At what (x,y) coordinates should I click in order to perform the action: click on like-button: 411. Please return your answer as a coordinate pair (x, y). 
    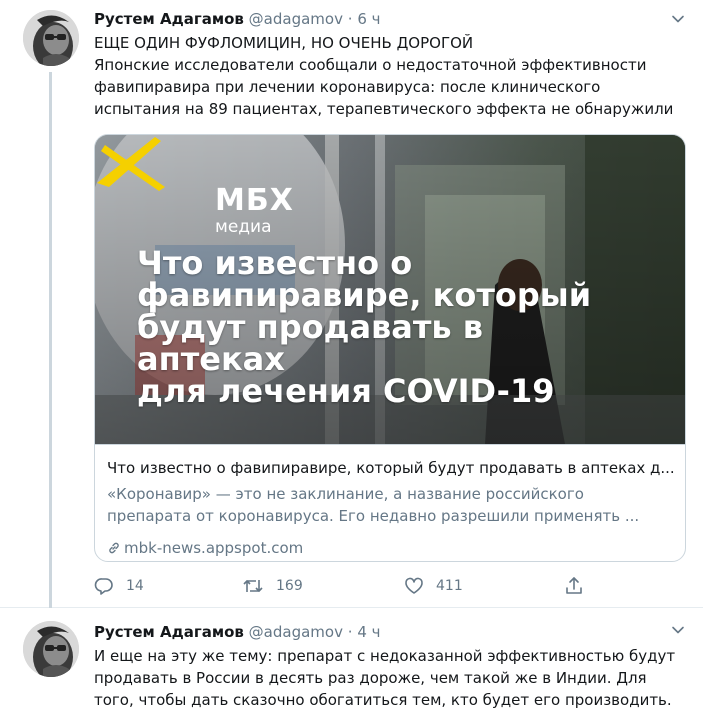
    Looking at the image, I should click on (433, 586).